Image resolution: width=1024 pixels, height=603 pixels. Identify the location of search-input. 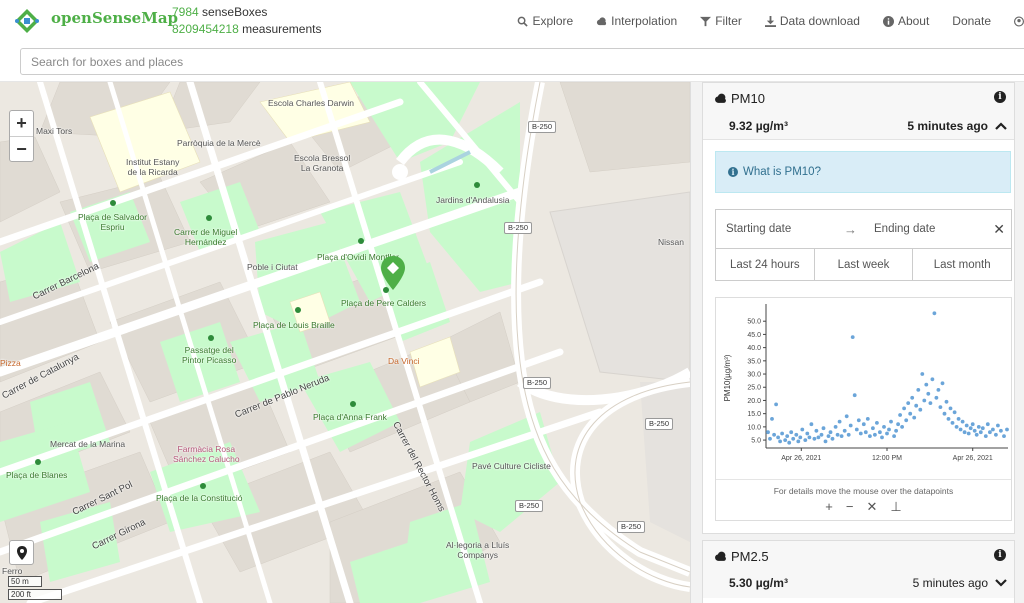
(522, 61).